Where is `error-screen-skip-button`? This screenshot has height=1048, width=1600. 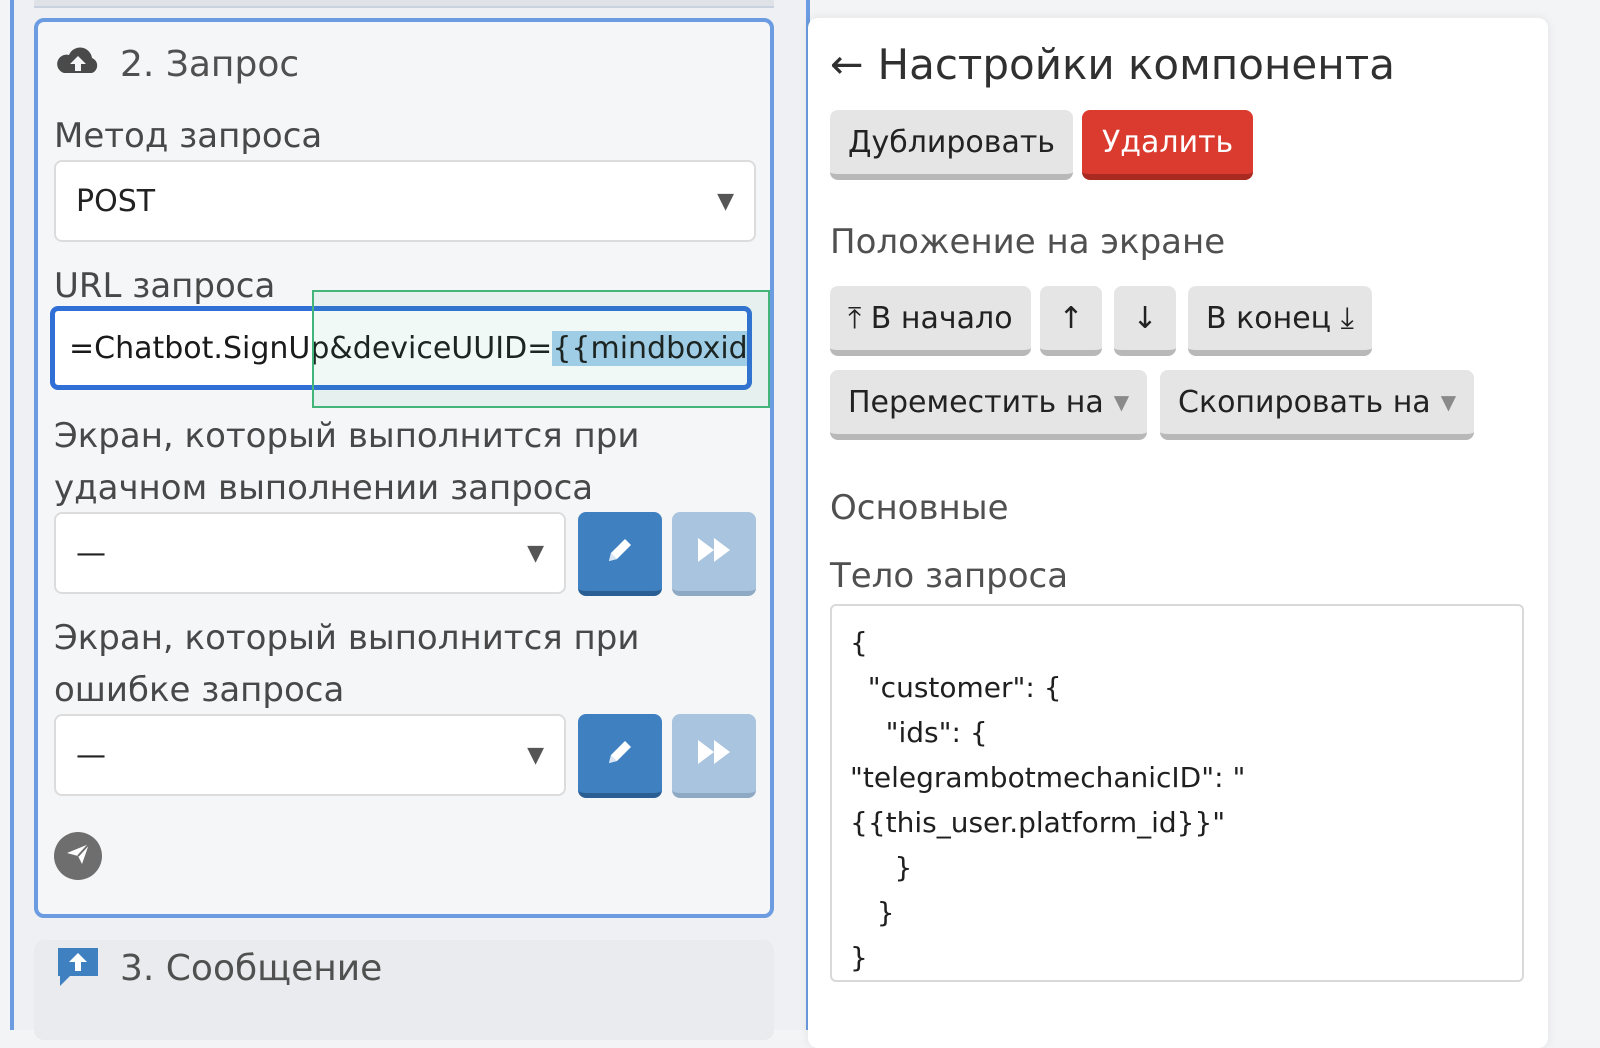
error-screen-skip-button is located at coordinates (714, 756).